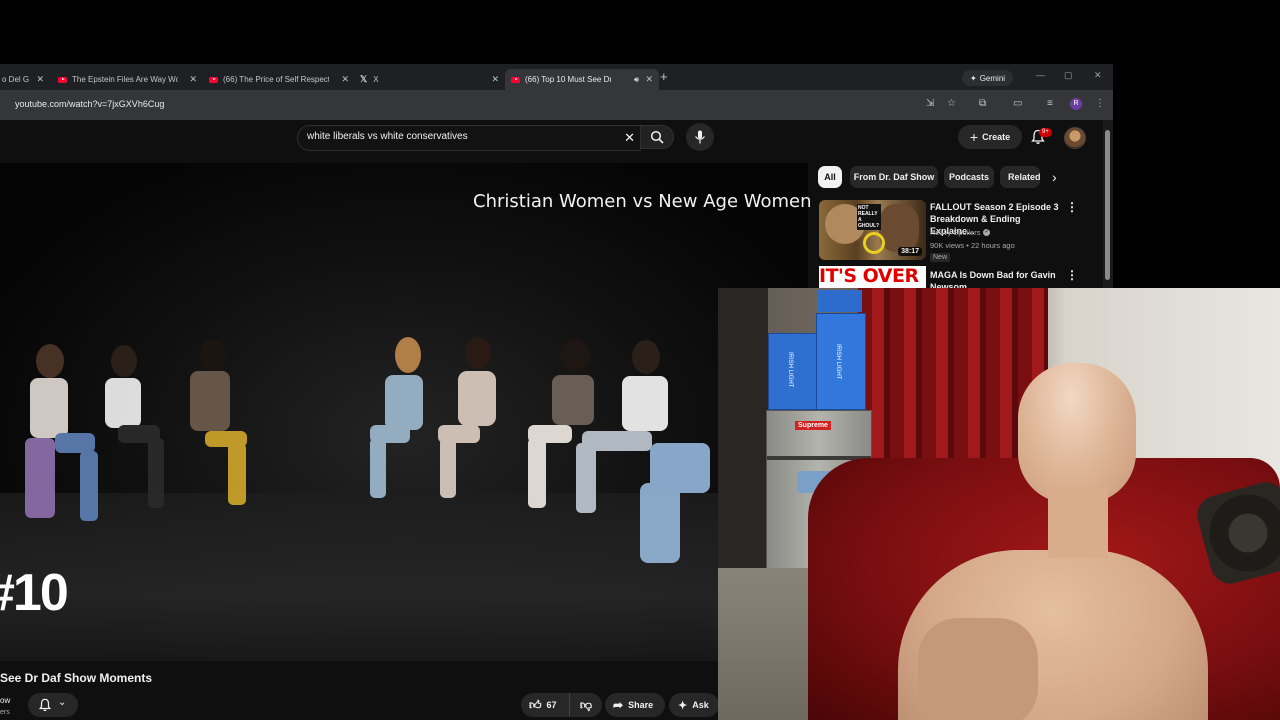  I want to click on blue-box: IRISH LIGHT, so click(841, 361).